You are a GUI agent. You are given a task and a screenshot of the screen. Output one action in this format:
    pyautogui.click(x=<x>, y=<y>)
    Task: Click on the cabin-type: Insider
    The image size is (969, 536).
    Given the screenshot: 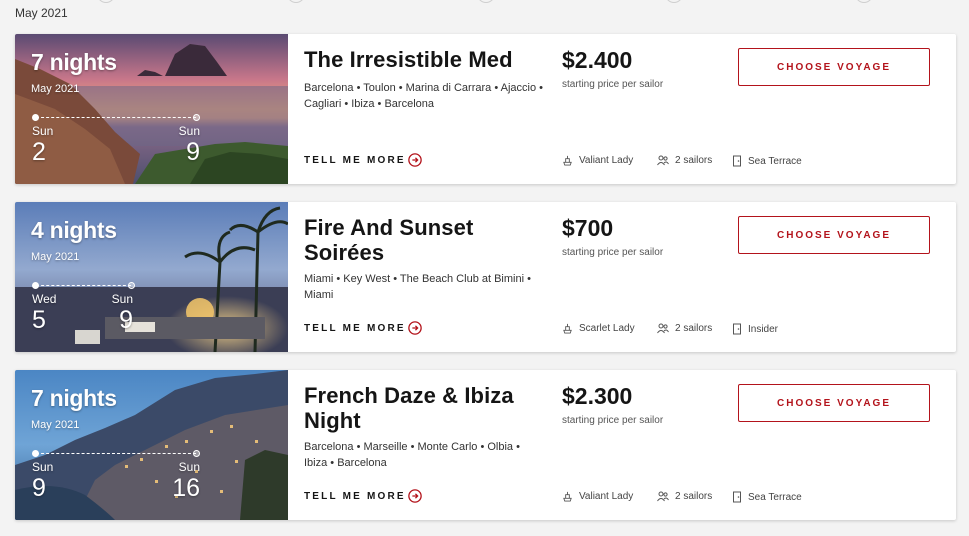 What is the action you would take?
    pyautogui.click(x=763, y=329)
    